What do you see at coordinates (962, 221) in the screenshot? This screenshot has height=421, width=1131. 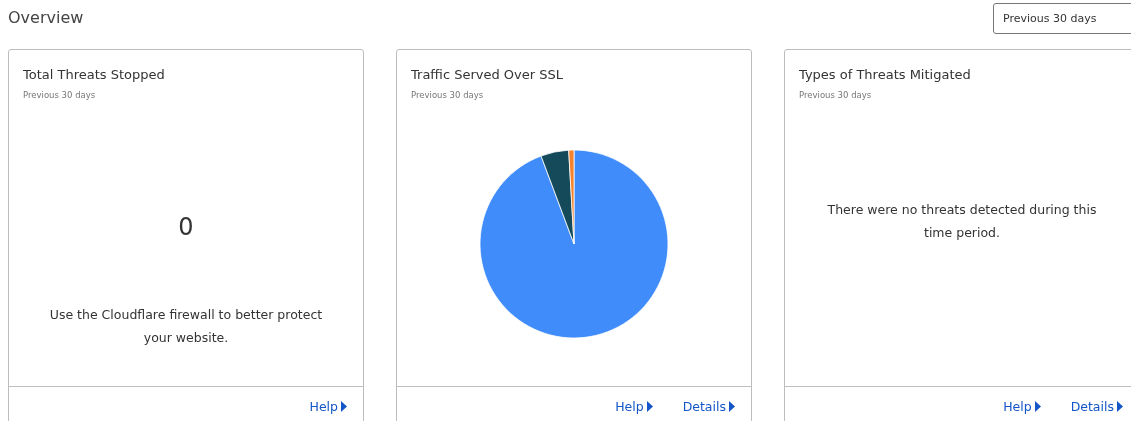 I see `info-message: There were no threats detected during this time period.` at bounding box center [962, 221].